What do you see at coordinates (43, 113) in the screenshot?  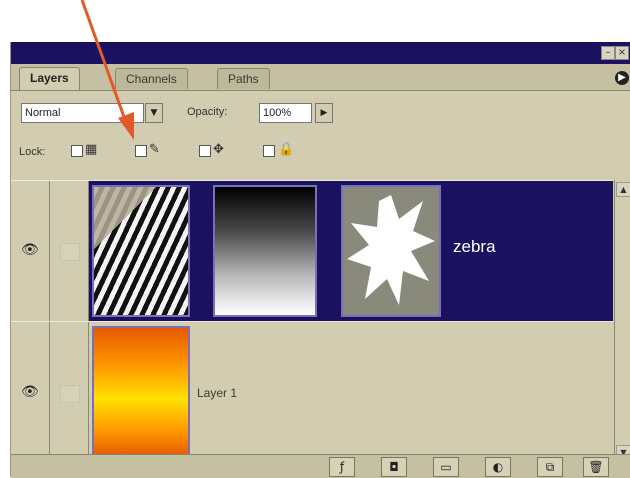 I see `blend-mode-value: Normal` at bounding box center [43, 113].